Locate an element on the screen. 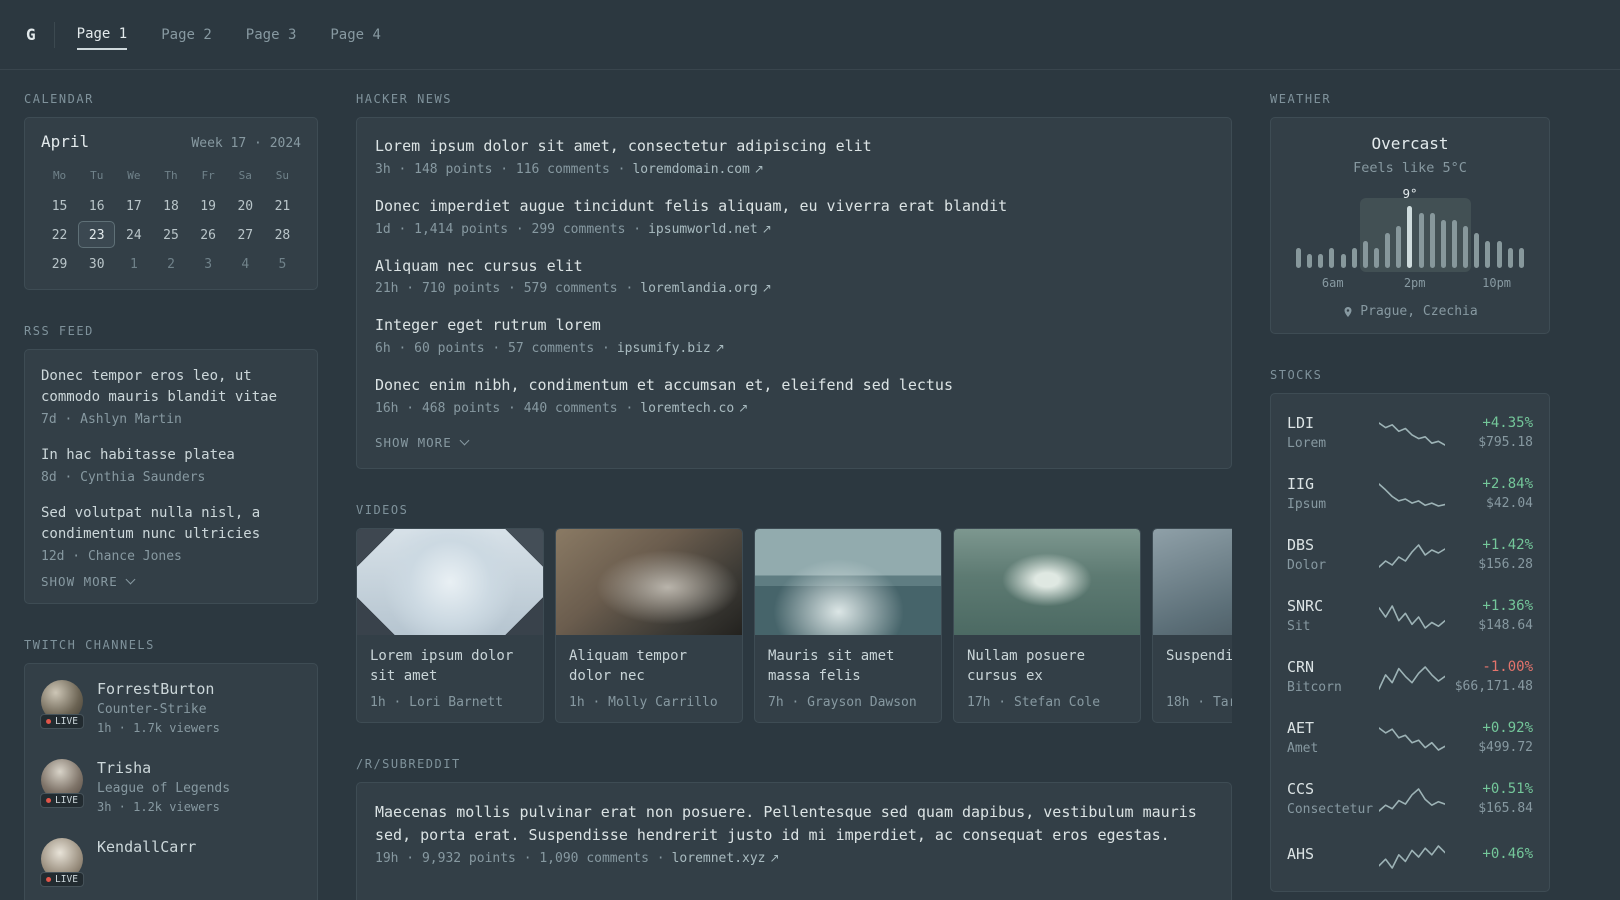  channel-name: KendallCarr is located at coordinates (146, 847).